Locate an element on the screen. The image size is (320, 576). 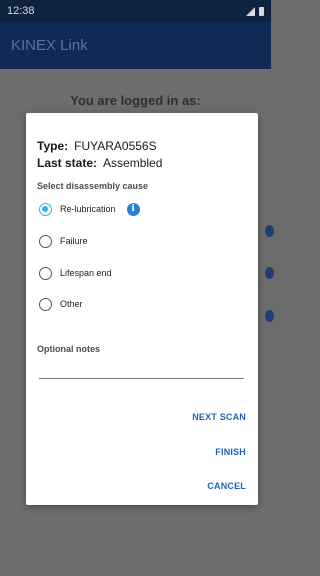
info-icon: i is located at coordinates (133, 209).